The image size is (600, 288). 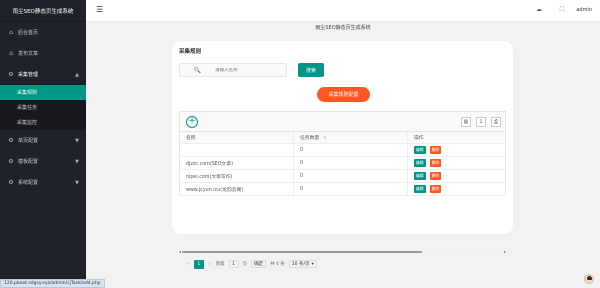 I want to click on sidebar-item-system: ⚙ 系统配置 ▼, so click(x=43, y=182).